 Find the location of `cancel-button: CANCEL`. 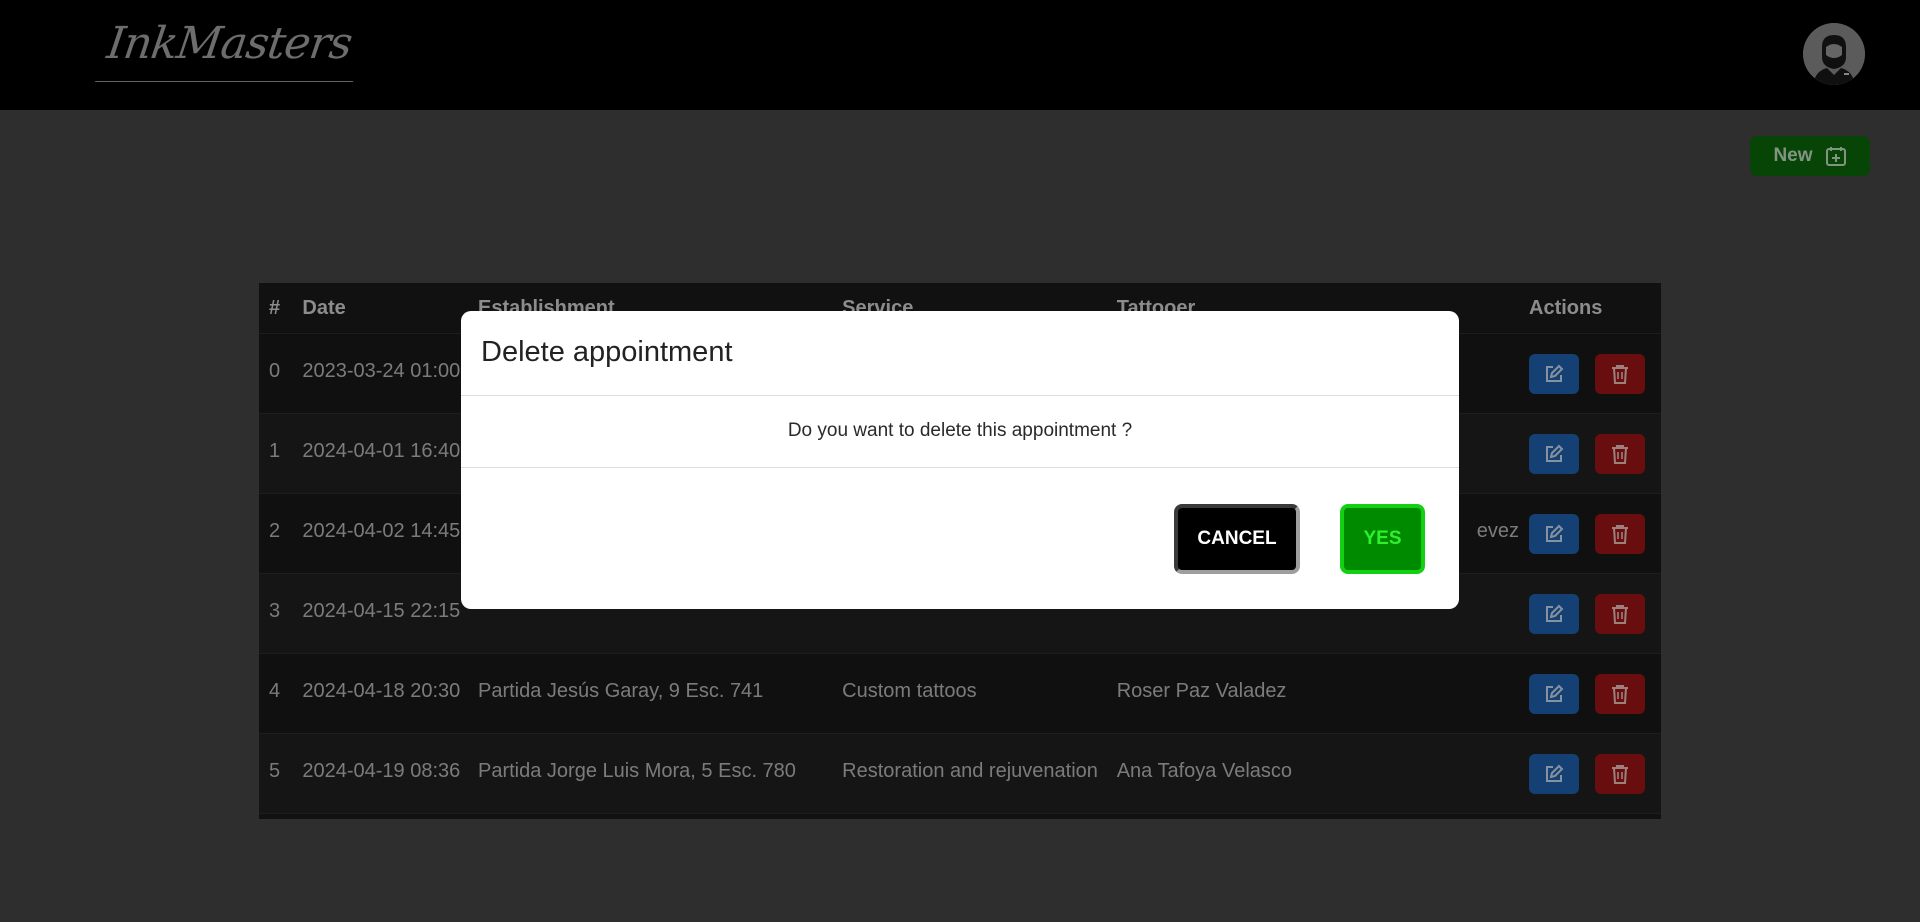

cancel-button: CANCEL is located at coordinates (1237, 539).